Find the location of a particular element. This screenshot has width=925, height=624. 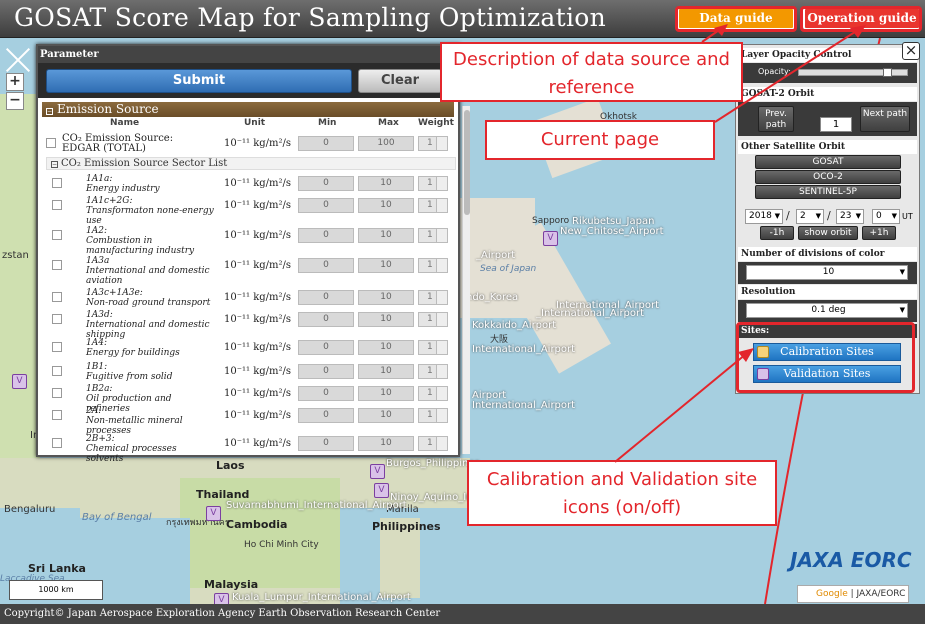

zoom-in-button: + is located at coordinates (15, 82).